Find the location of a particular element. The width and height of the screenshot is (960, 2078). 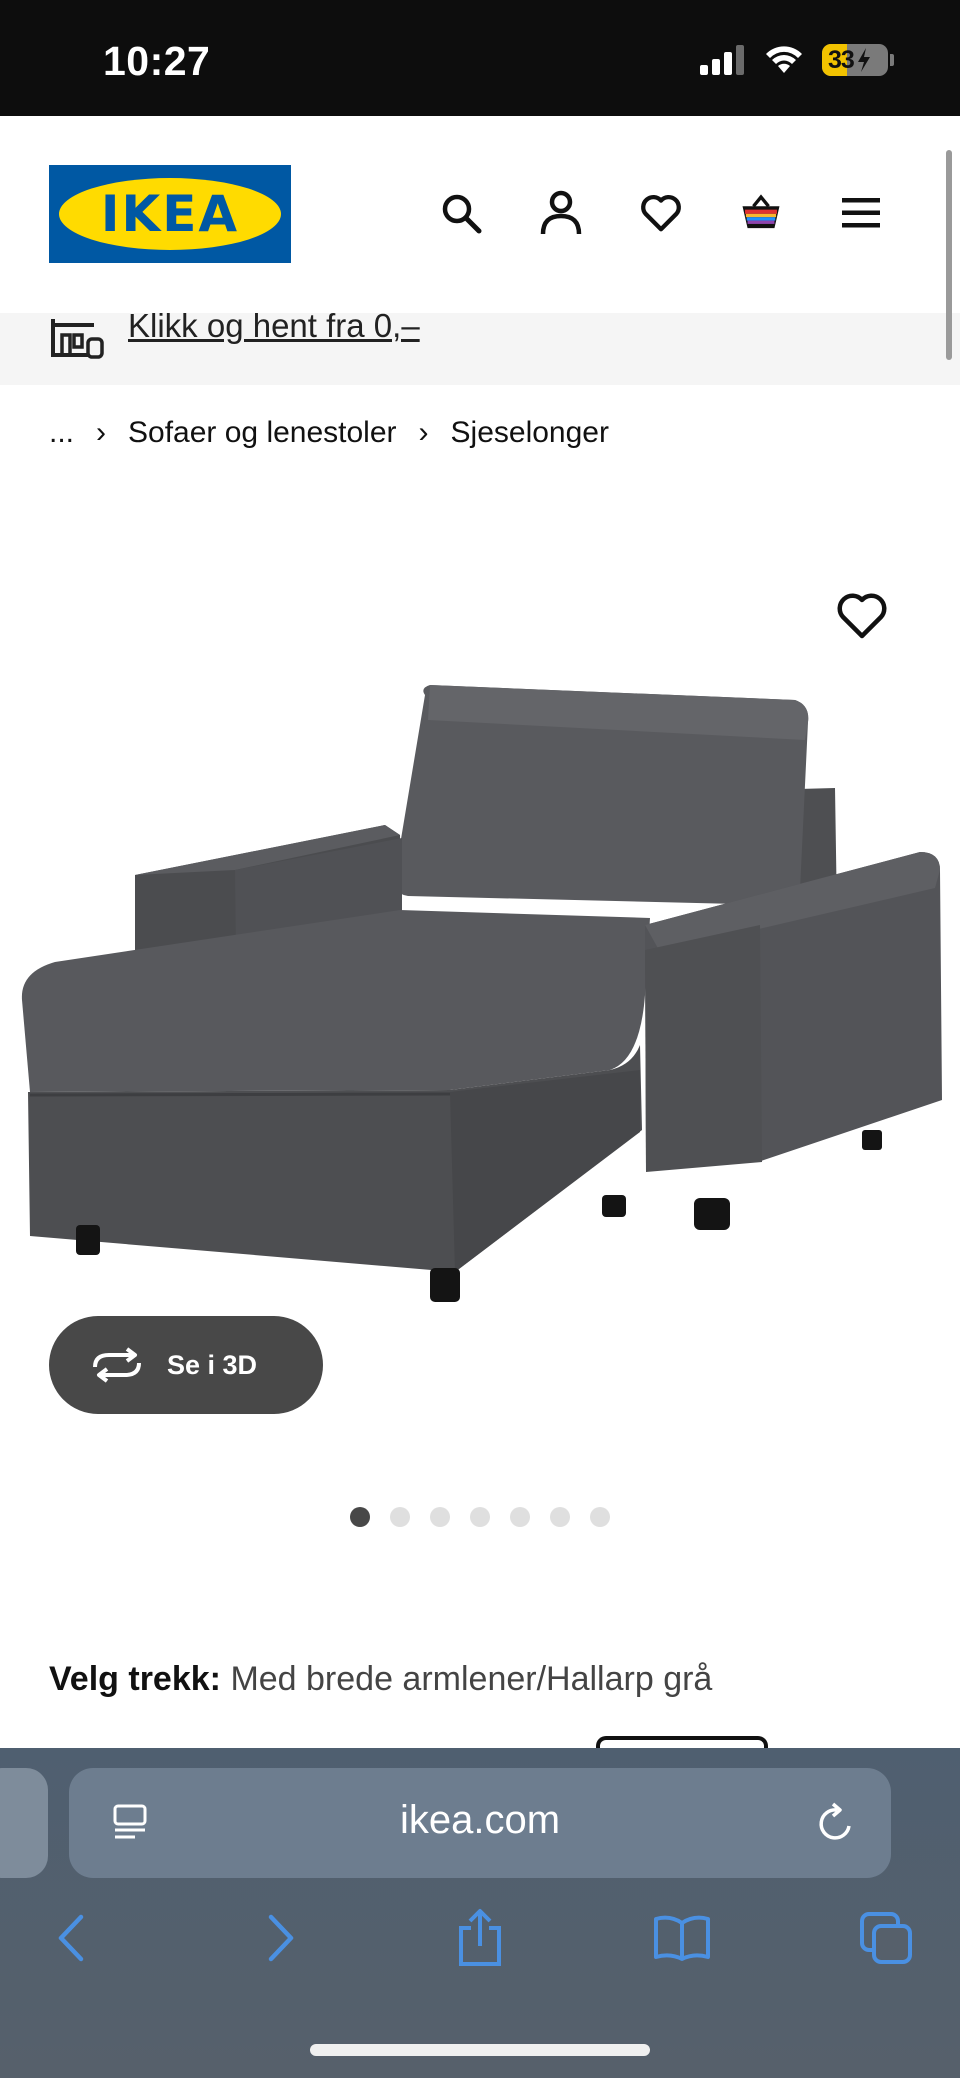

home-indicator is located at coordinates (480, 2050).